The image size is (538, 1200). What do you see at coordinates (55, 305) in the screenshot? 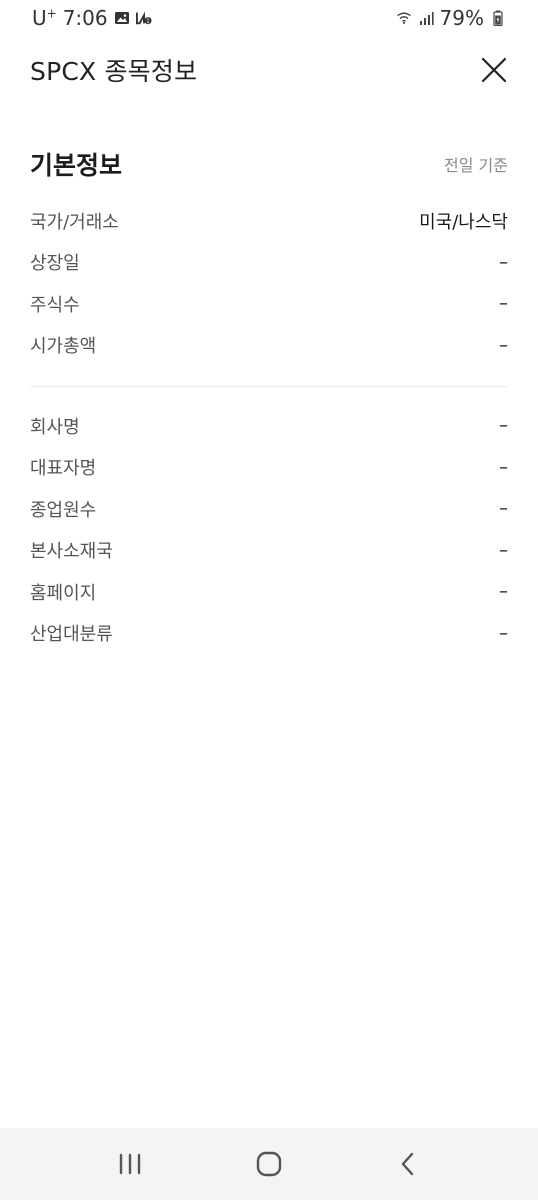
I see `info-label: 주식수` at bounding box center [55, 305].